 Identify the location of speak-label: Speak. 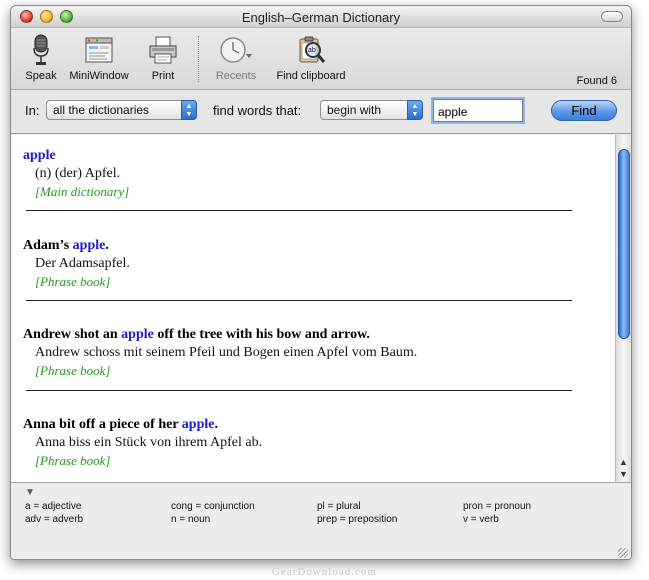
(41, 76).